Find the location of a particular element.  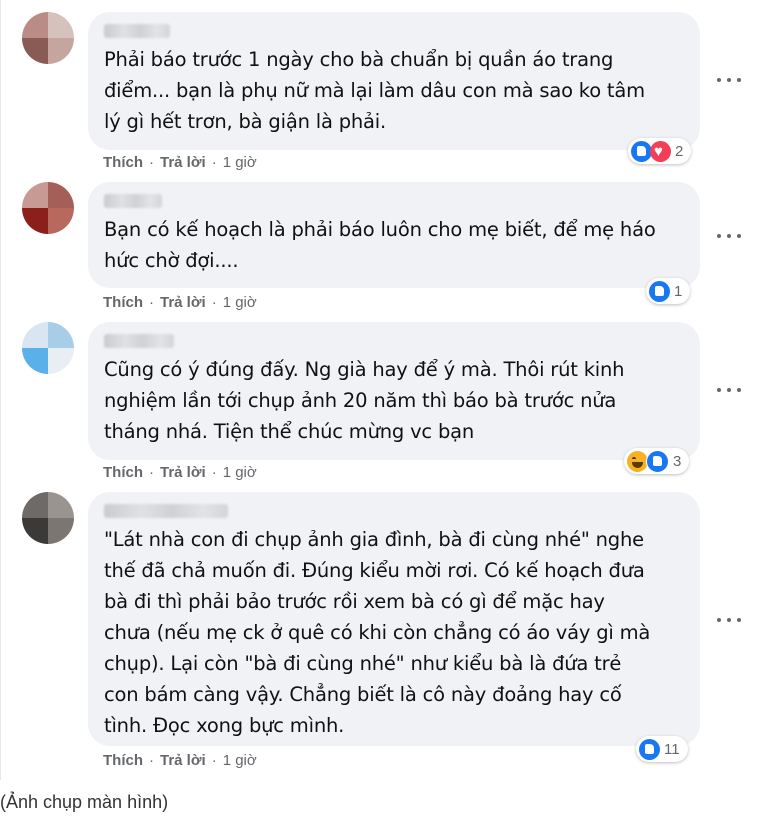

love-icon is located at coordinates (660, 151).